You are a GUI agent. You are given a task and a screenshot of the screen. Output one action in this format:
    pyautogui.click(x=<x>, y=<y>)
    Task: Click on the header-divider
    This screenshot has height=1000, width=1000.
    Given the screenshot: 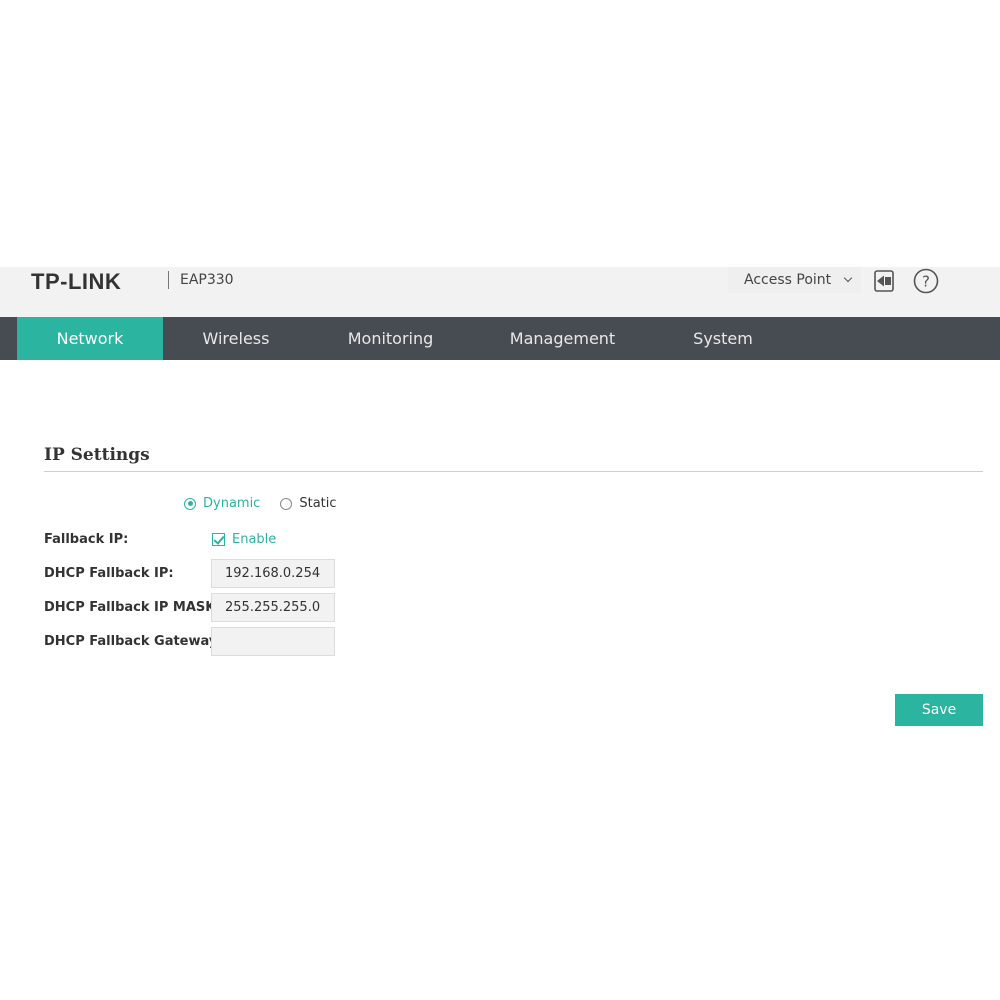 What is the action you would take?
    pyautogui.click(x=168, y=280)
    